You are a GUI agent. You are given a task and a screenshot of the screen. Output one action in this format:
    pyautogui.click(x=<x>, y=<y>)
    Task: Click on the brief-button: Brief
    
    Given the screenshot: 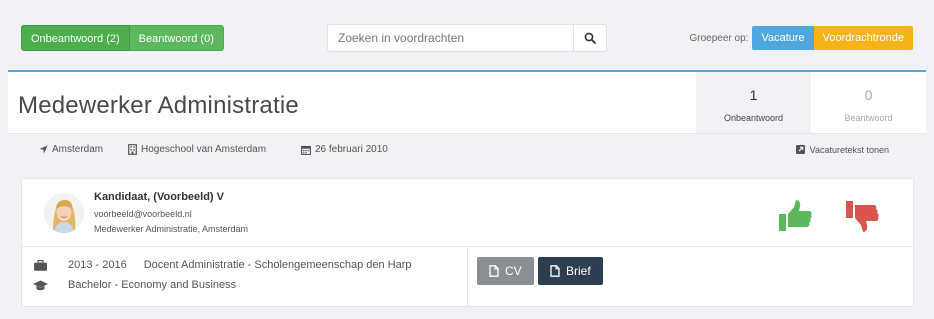 What is the action you would take?
    pyautogui.click(x=570, y=271)
    